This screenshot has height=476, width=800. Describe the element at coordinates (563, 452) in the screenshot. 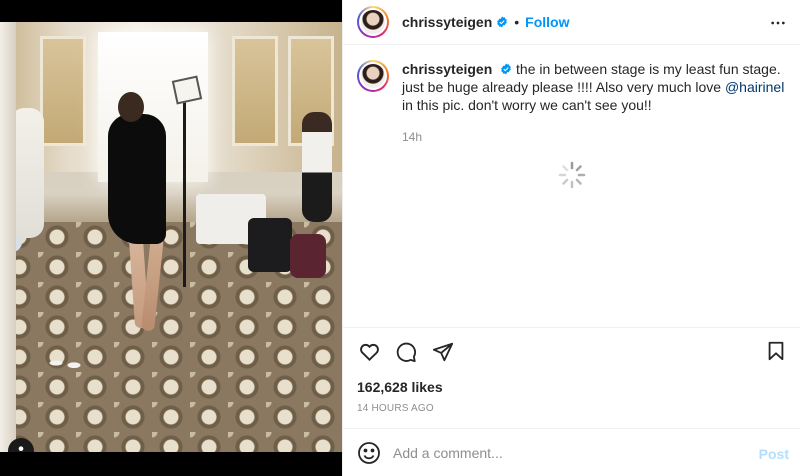

I see `comment-input` at that location.